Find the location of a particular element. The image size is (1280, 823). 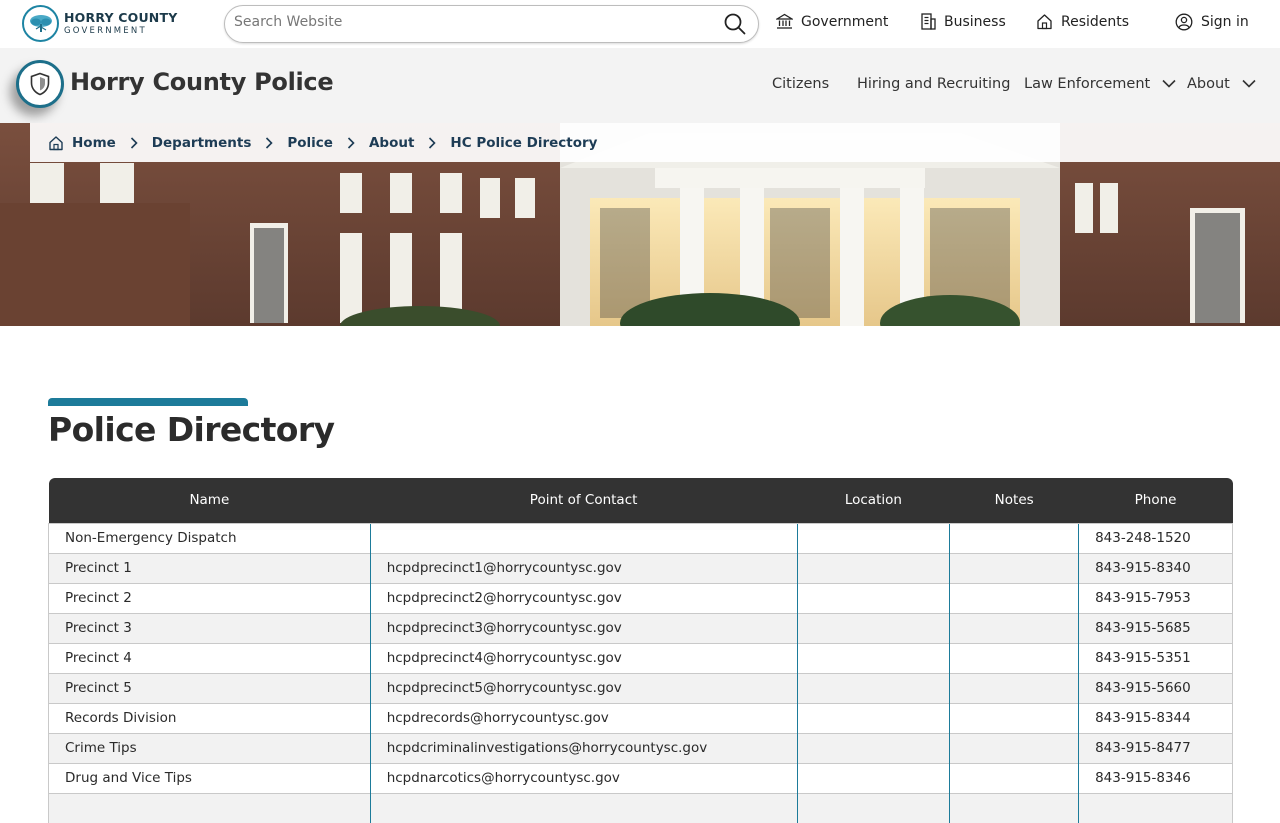

mainnav-hiring-label: Hiring and Recruiting is located at coordinates (934, 84).